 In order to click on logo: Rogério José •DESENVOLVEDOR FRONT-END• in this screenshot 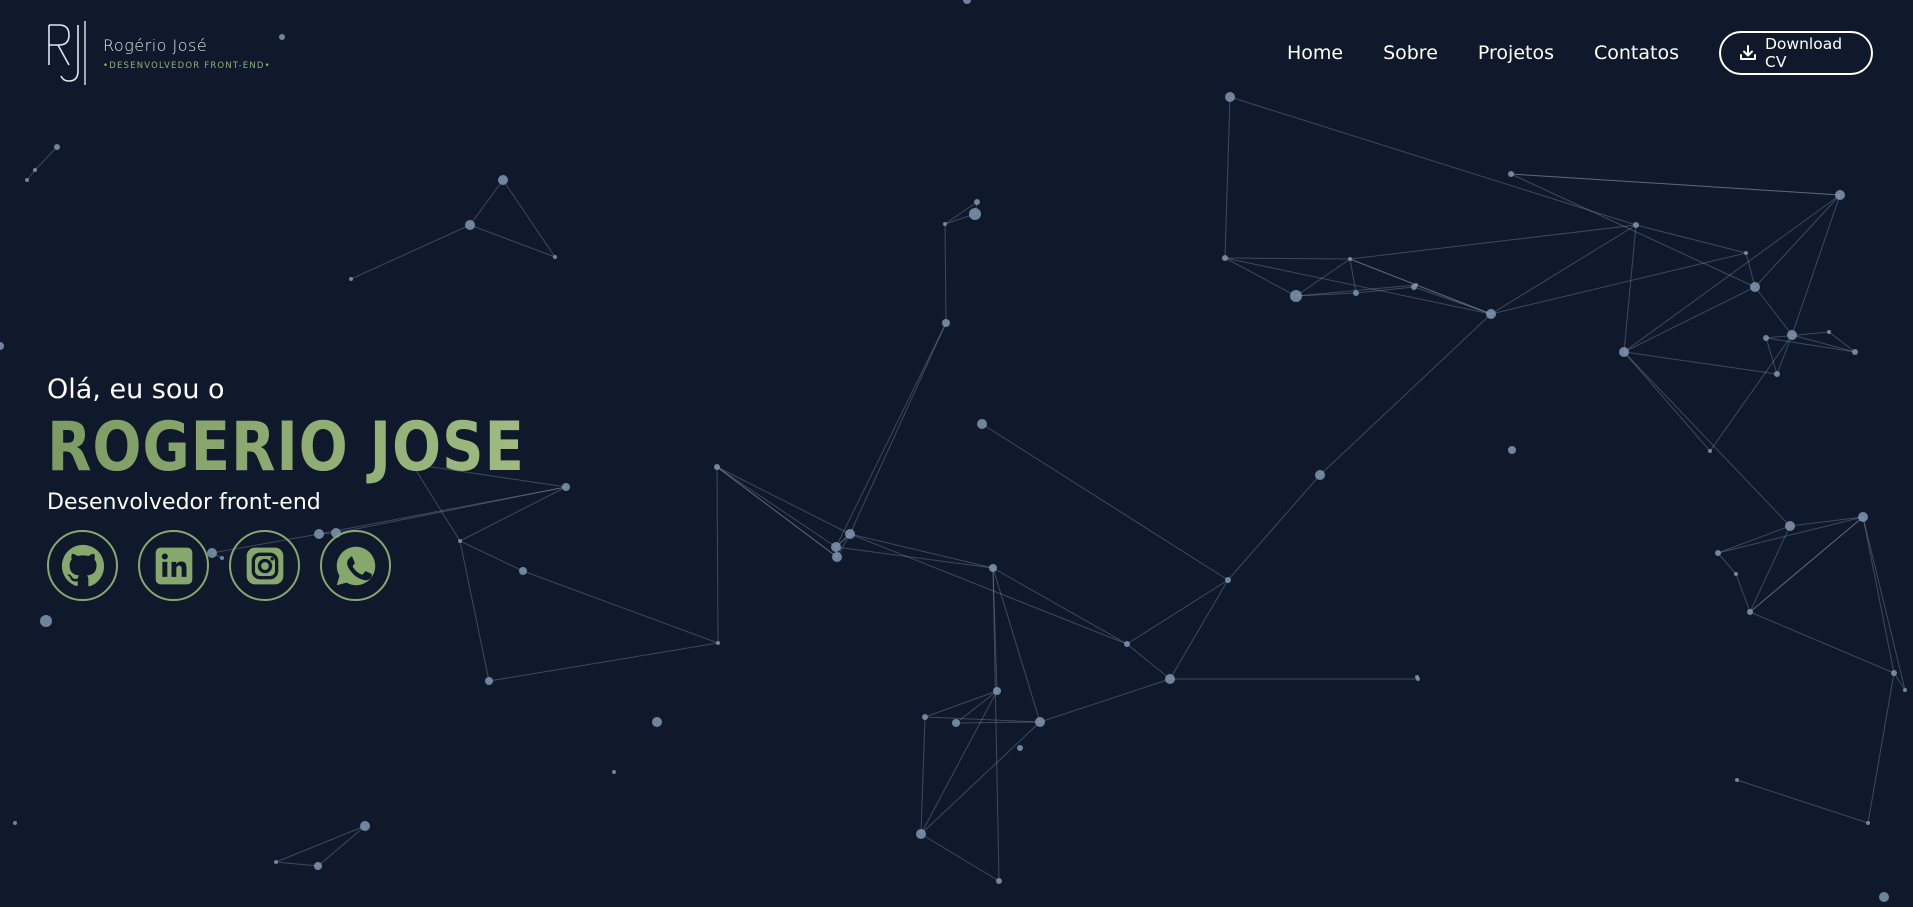, I will do `click(159, 53)`.